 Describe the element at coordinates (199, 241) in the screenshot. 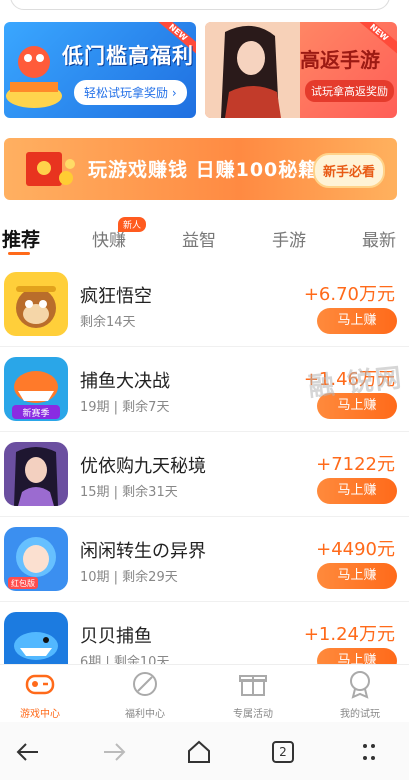

I see `tab-label: 益智` at that location.